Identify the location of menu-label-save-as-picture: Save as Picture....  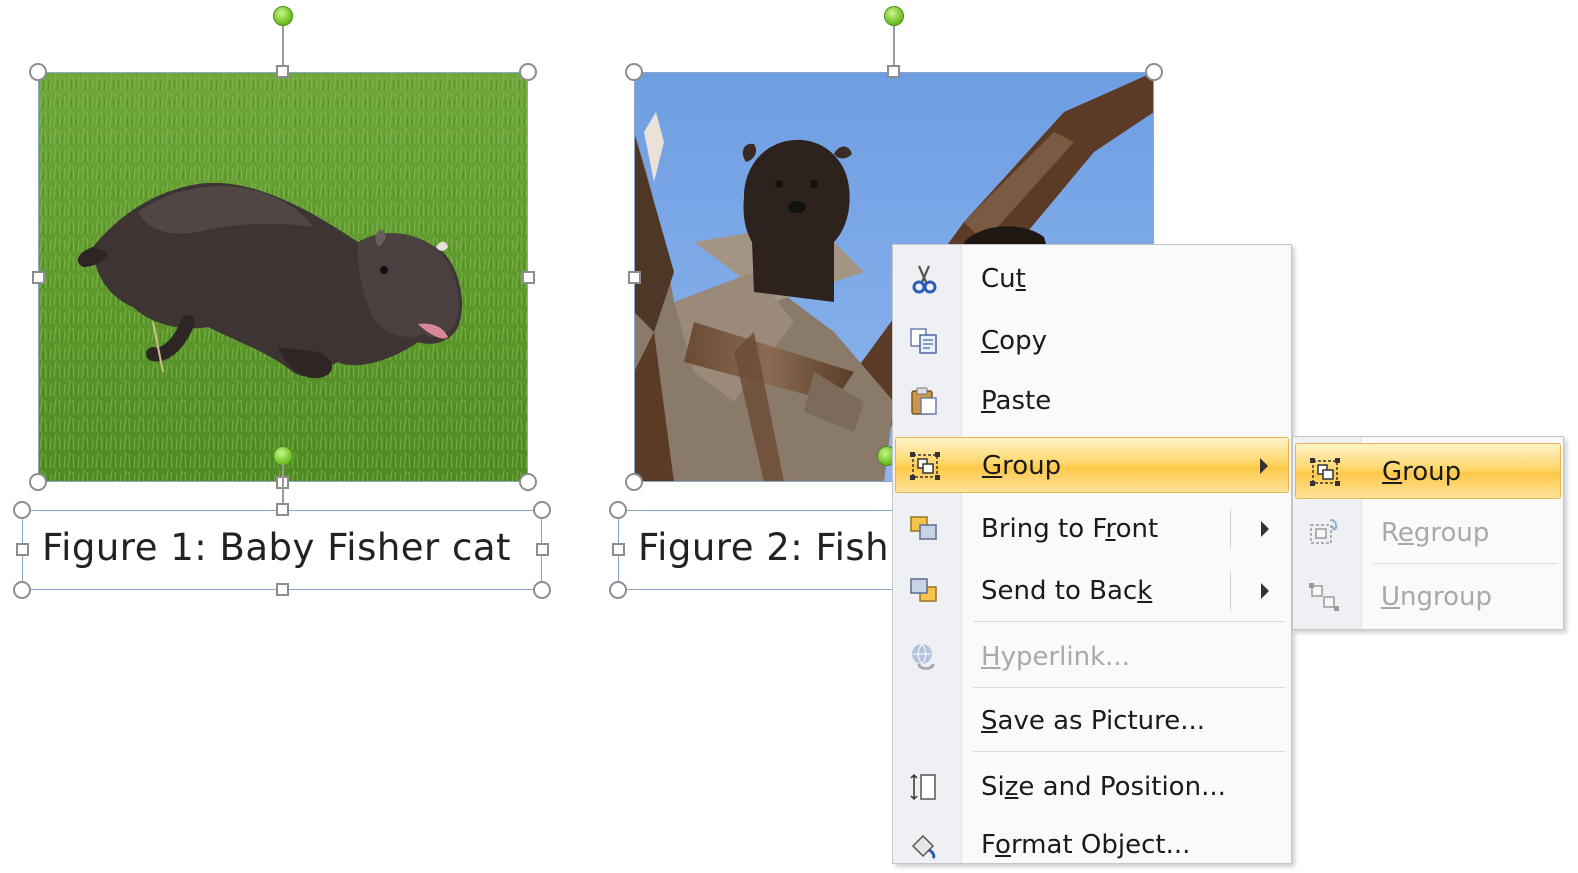
(1093, 721).